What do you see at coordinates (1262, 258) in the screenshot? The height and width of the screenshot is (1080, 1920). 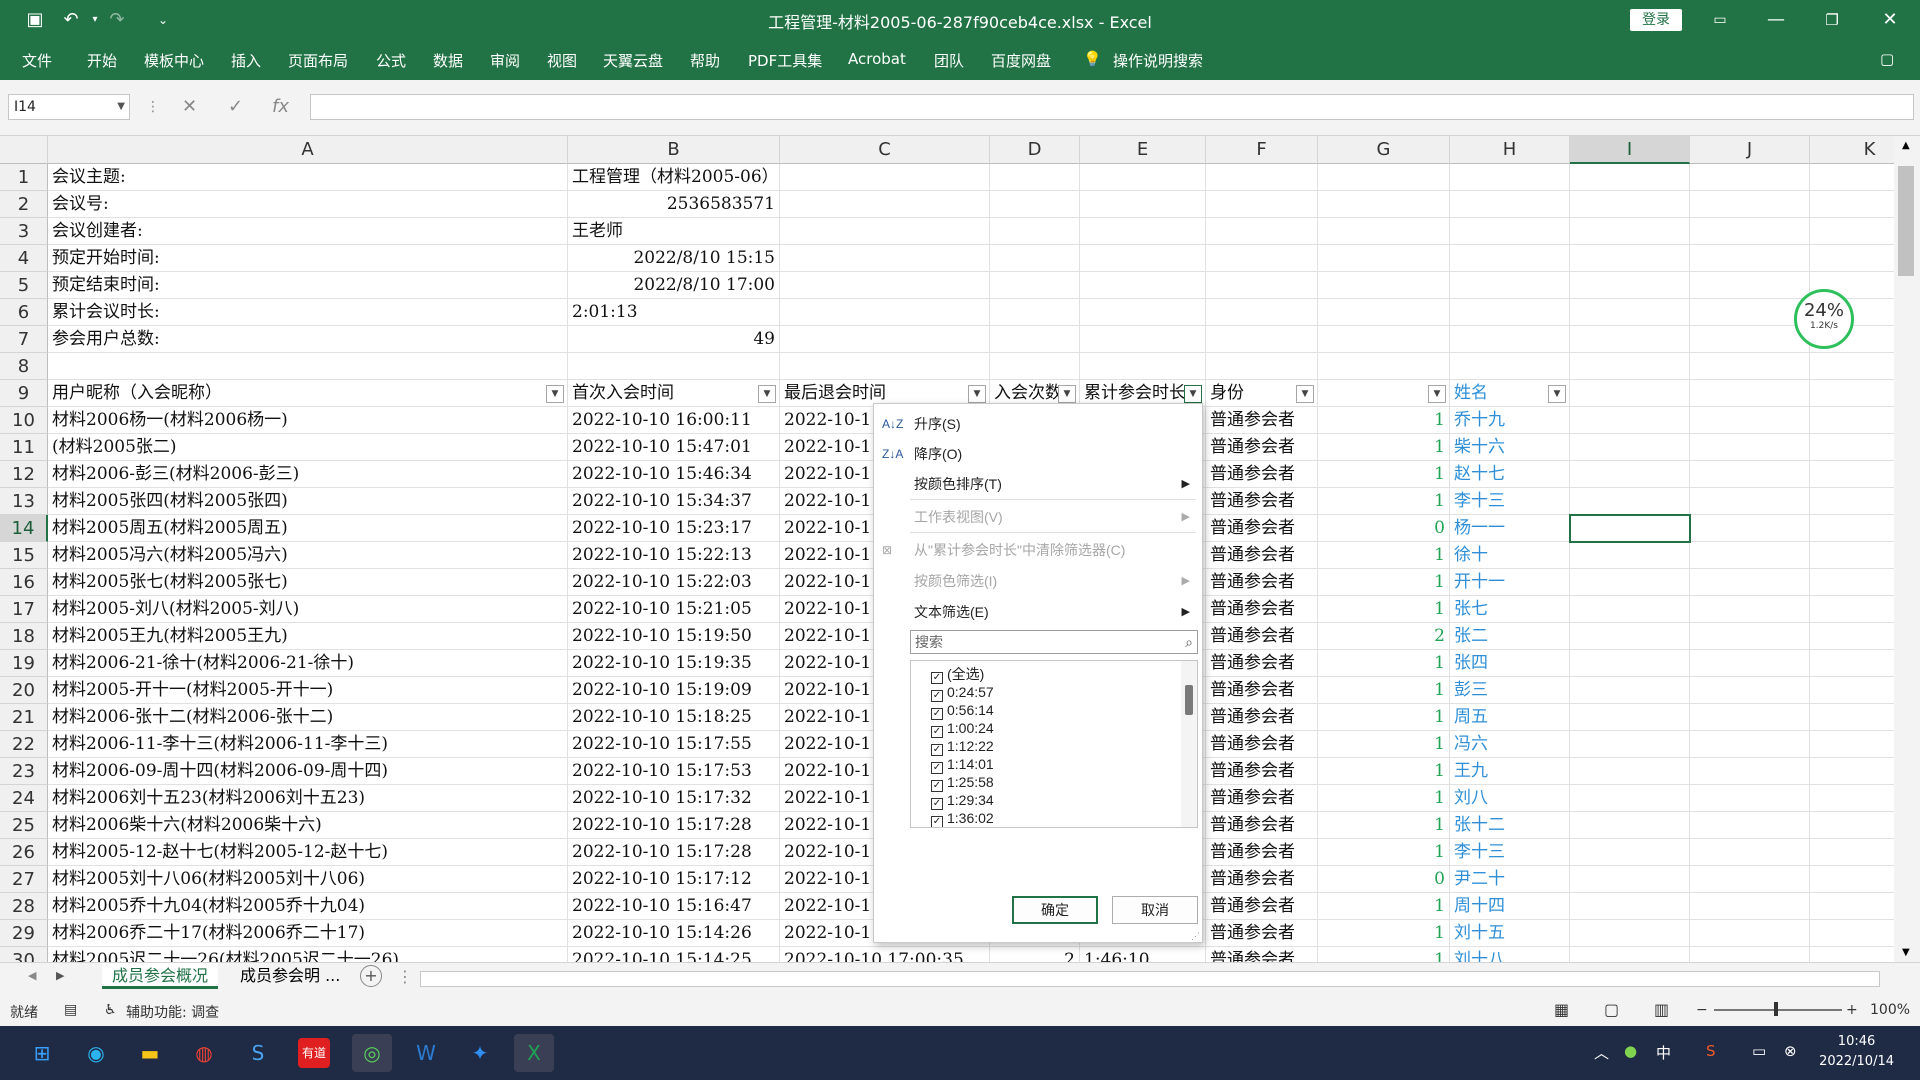 I see `cell-f4` at bounding box center [1262, 258].